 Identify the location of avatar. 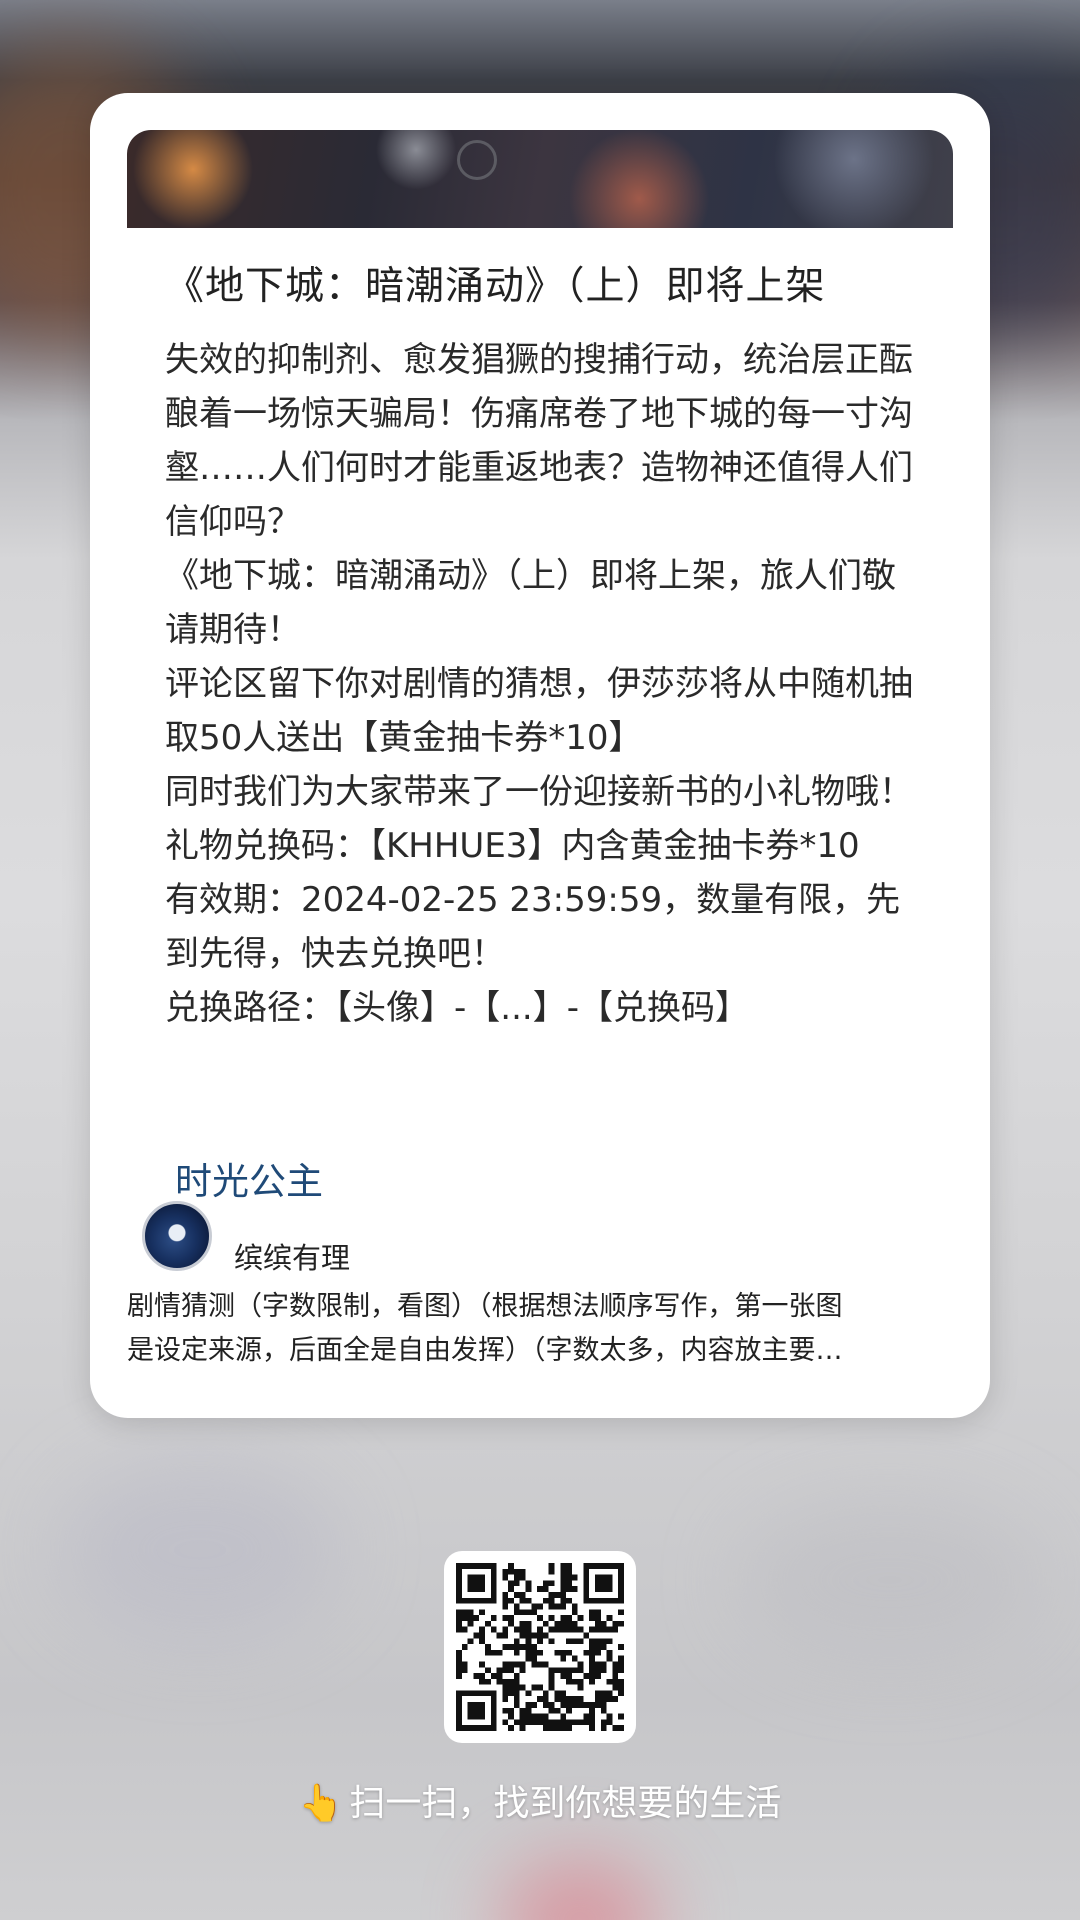
(177, 1236).